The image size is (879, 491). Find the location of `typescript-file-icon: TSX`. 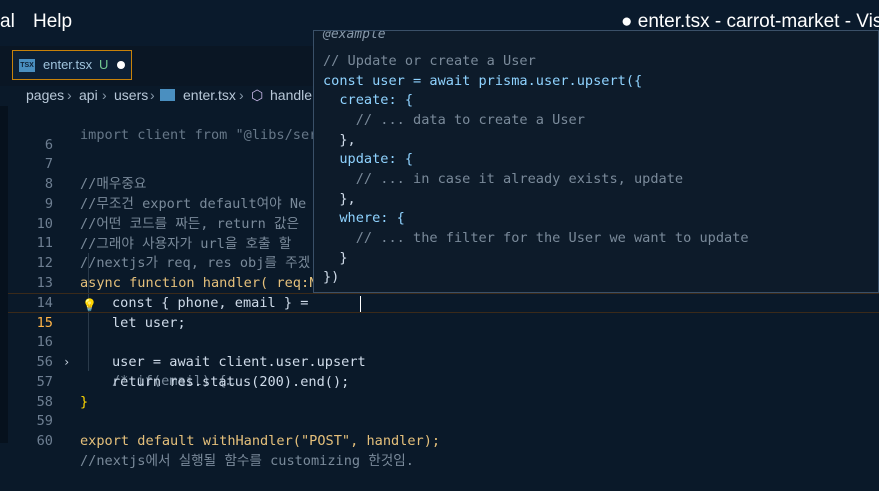

typescript-file-icon: TSX is located at coordinates (27, 65).